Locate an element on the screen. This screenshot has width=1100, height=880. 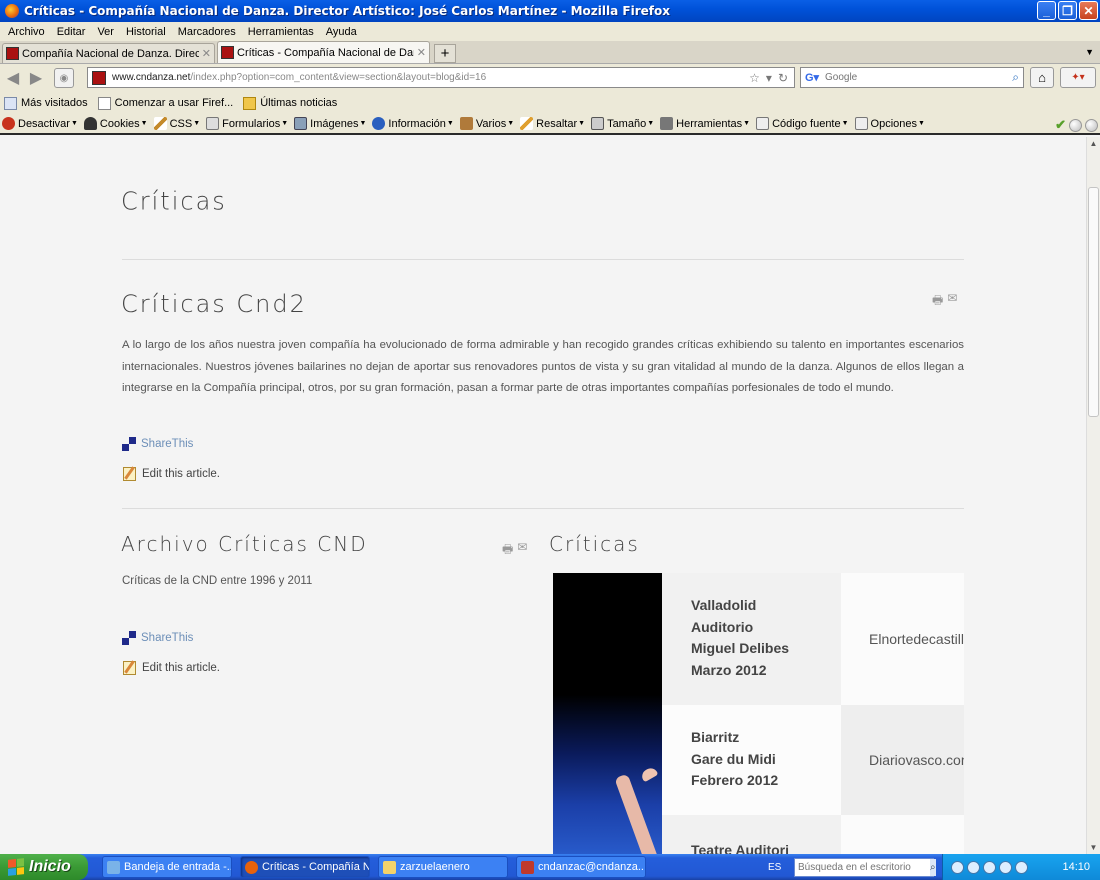
archive-title: Archivo Críticas CND is located at coordinates (244, 544).